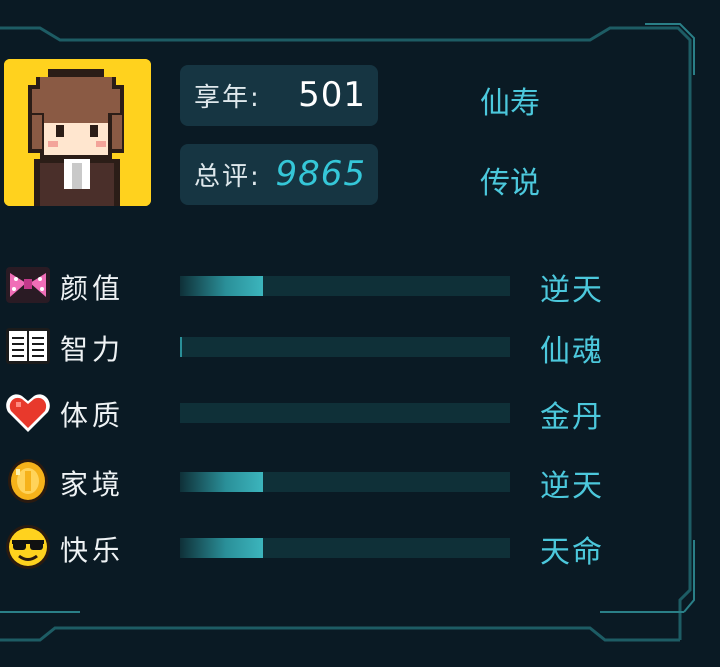 Image resolution: width=720 pixels, height=667 pixels. Describe the element at coordinates (28, 481) in the screenshot. I see `coin-icon` at that location.